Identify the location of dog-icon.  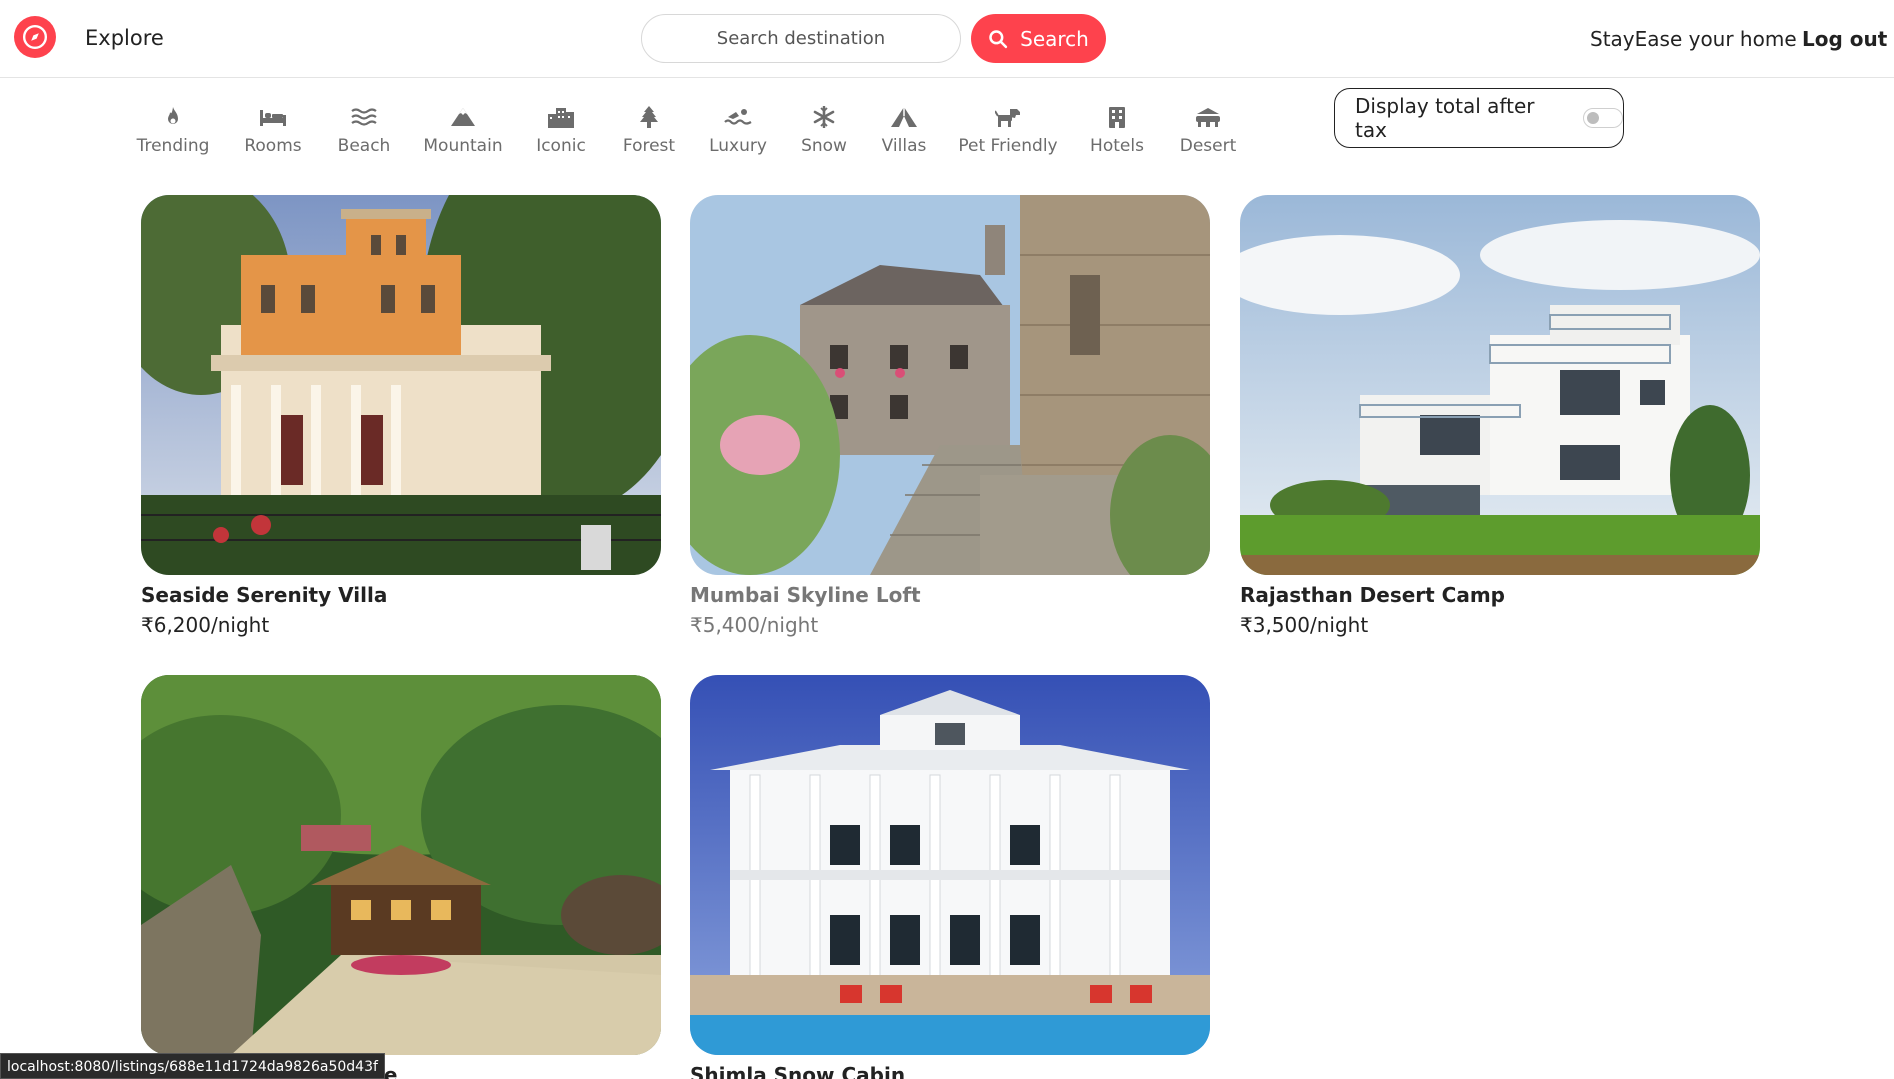
(1007, 118).